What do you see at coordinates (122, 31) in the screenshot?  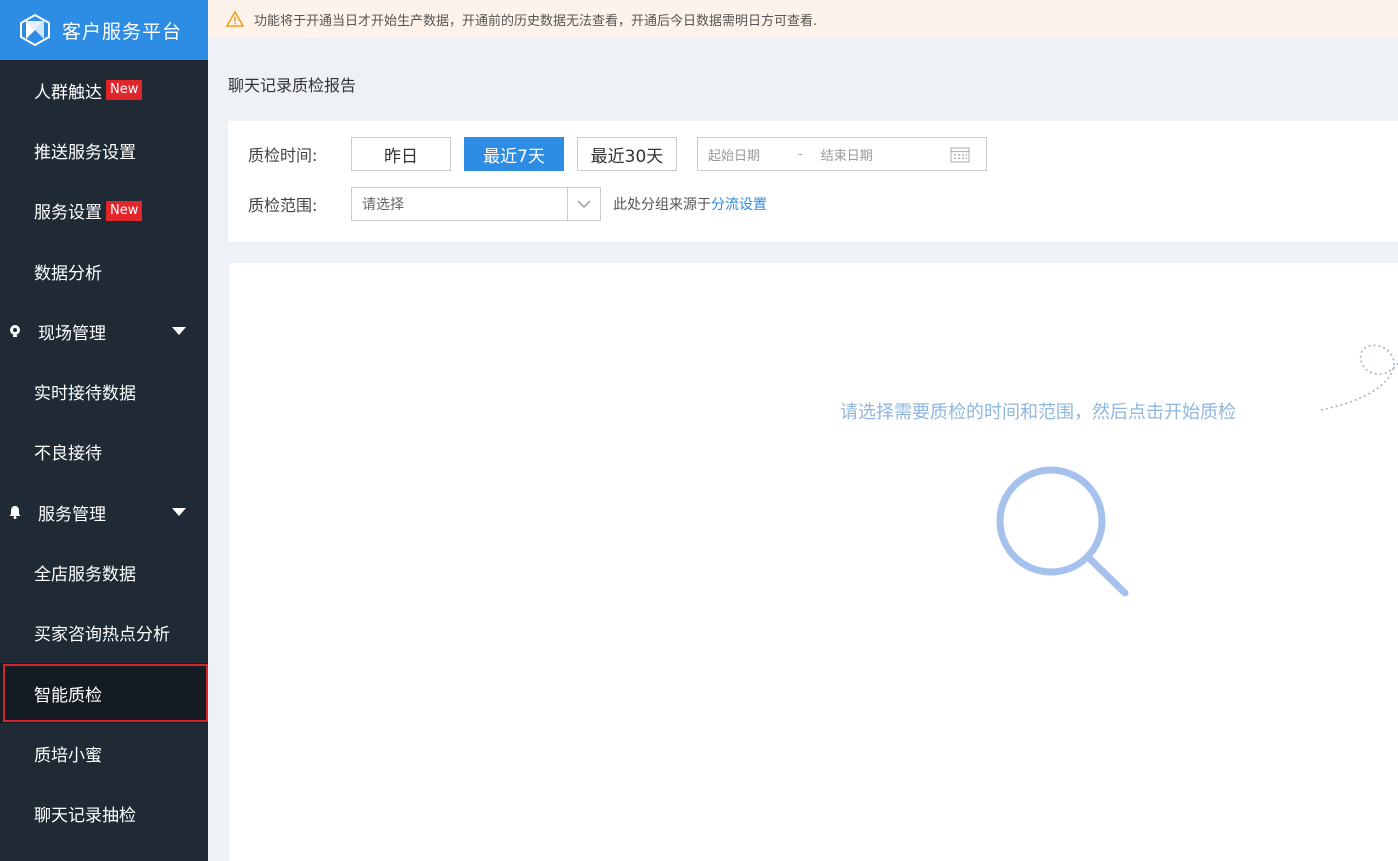 I see `brand-title: 客户服务平台` at bounding box center [122, 31].